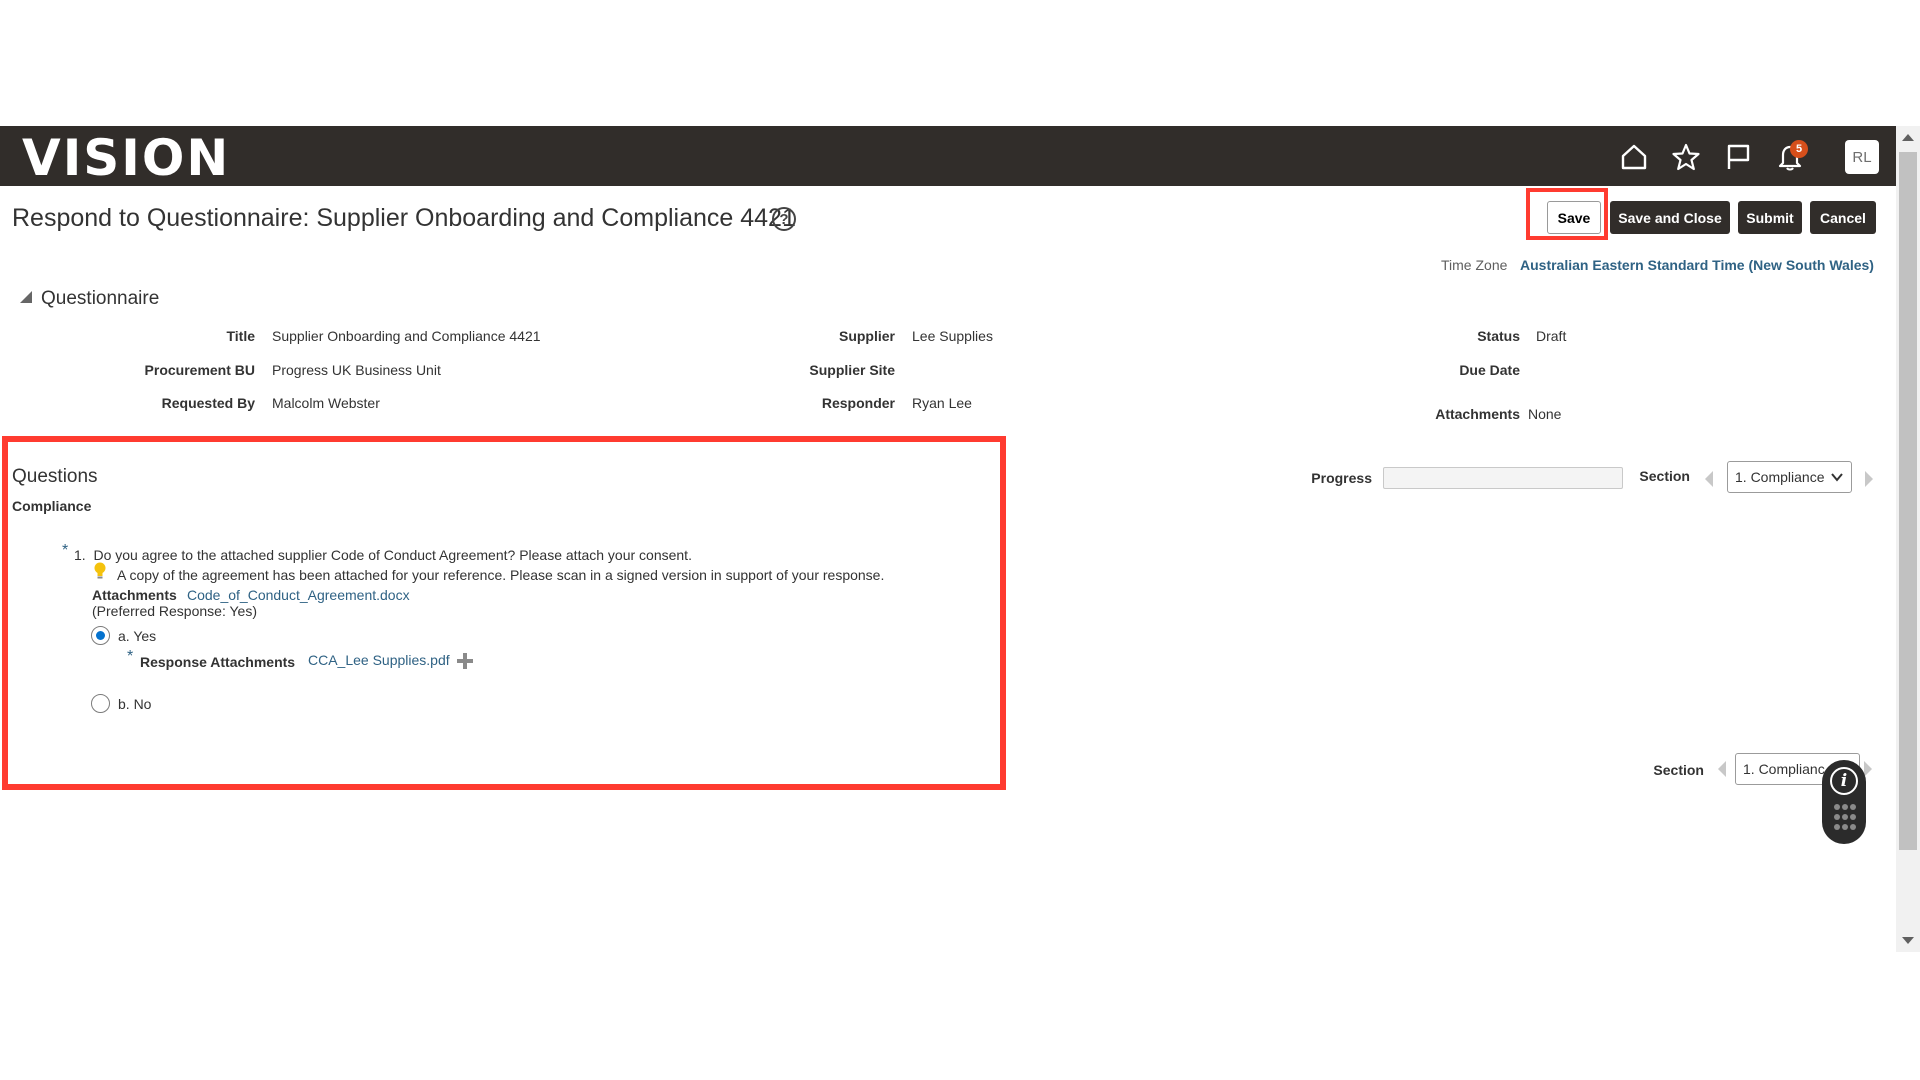  Describe the element at coordinates (1670, 217) in the screenshot. I see `save-and-close-button: Save and Close` at that location.